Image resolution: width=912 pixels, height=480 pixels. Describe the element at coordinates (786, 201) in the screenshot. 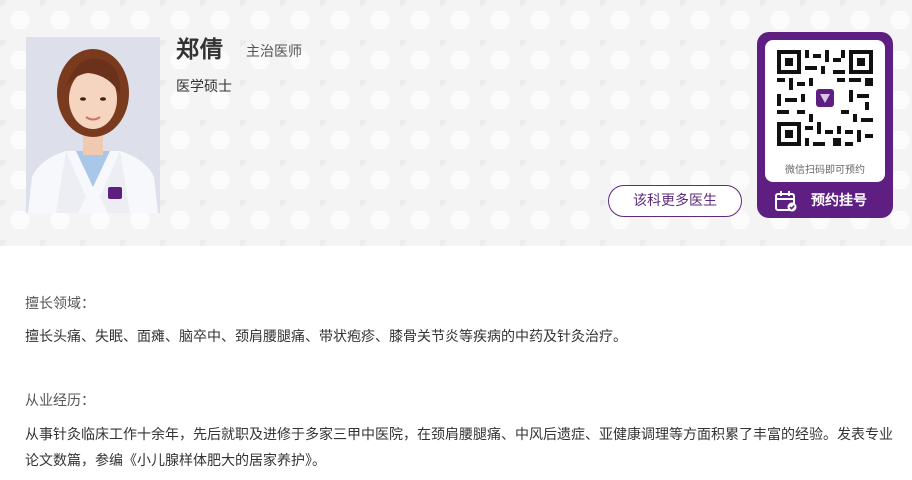

I see `calendar-icon` at that location.